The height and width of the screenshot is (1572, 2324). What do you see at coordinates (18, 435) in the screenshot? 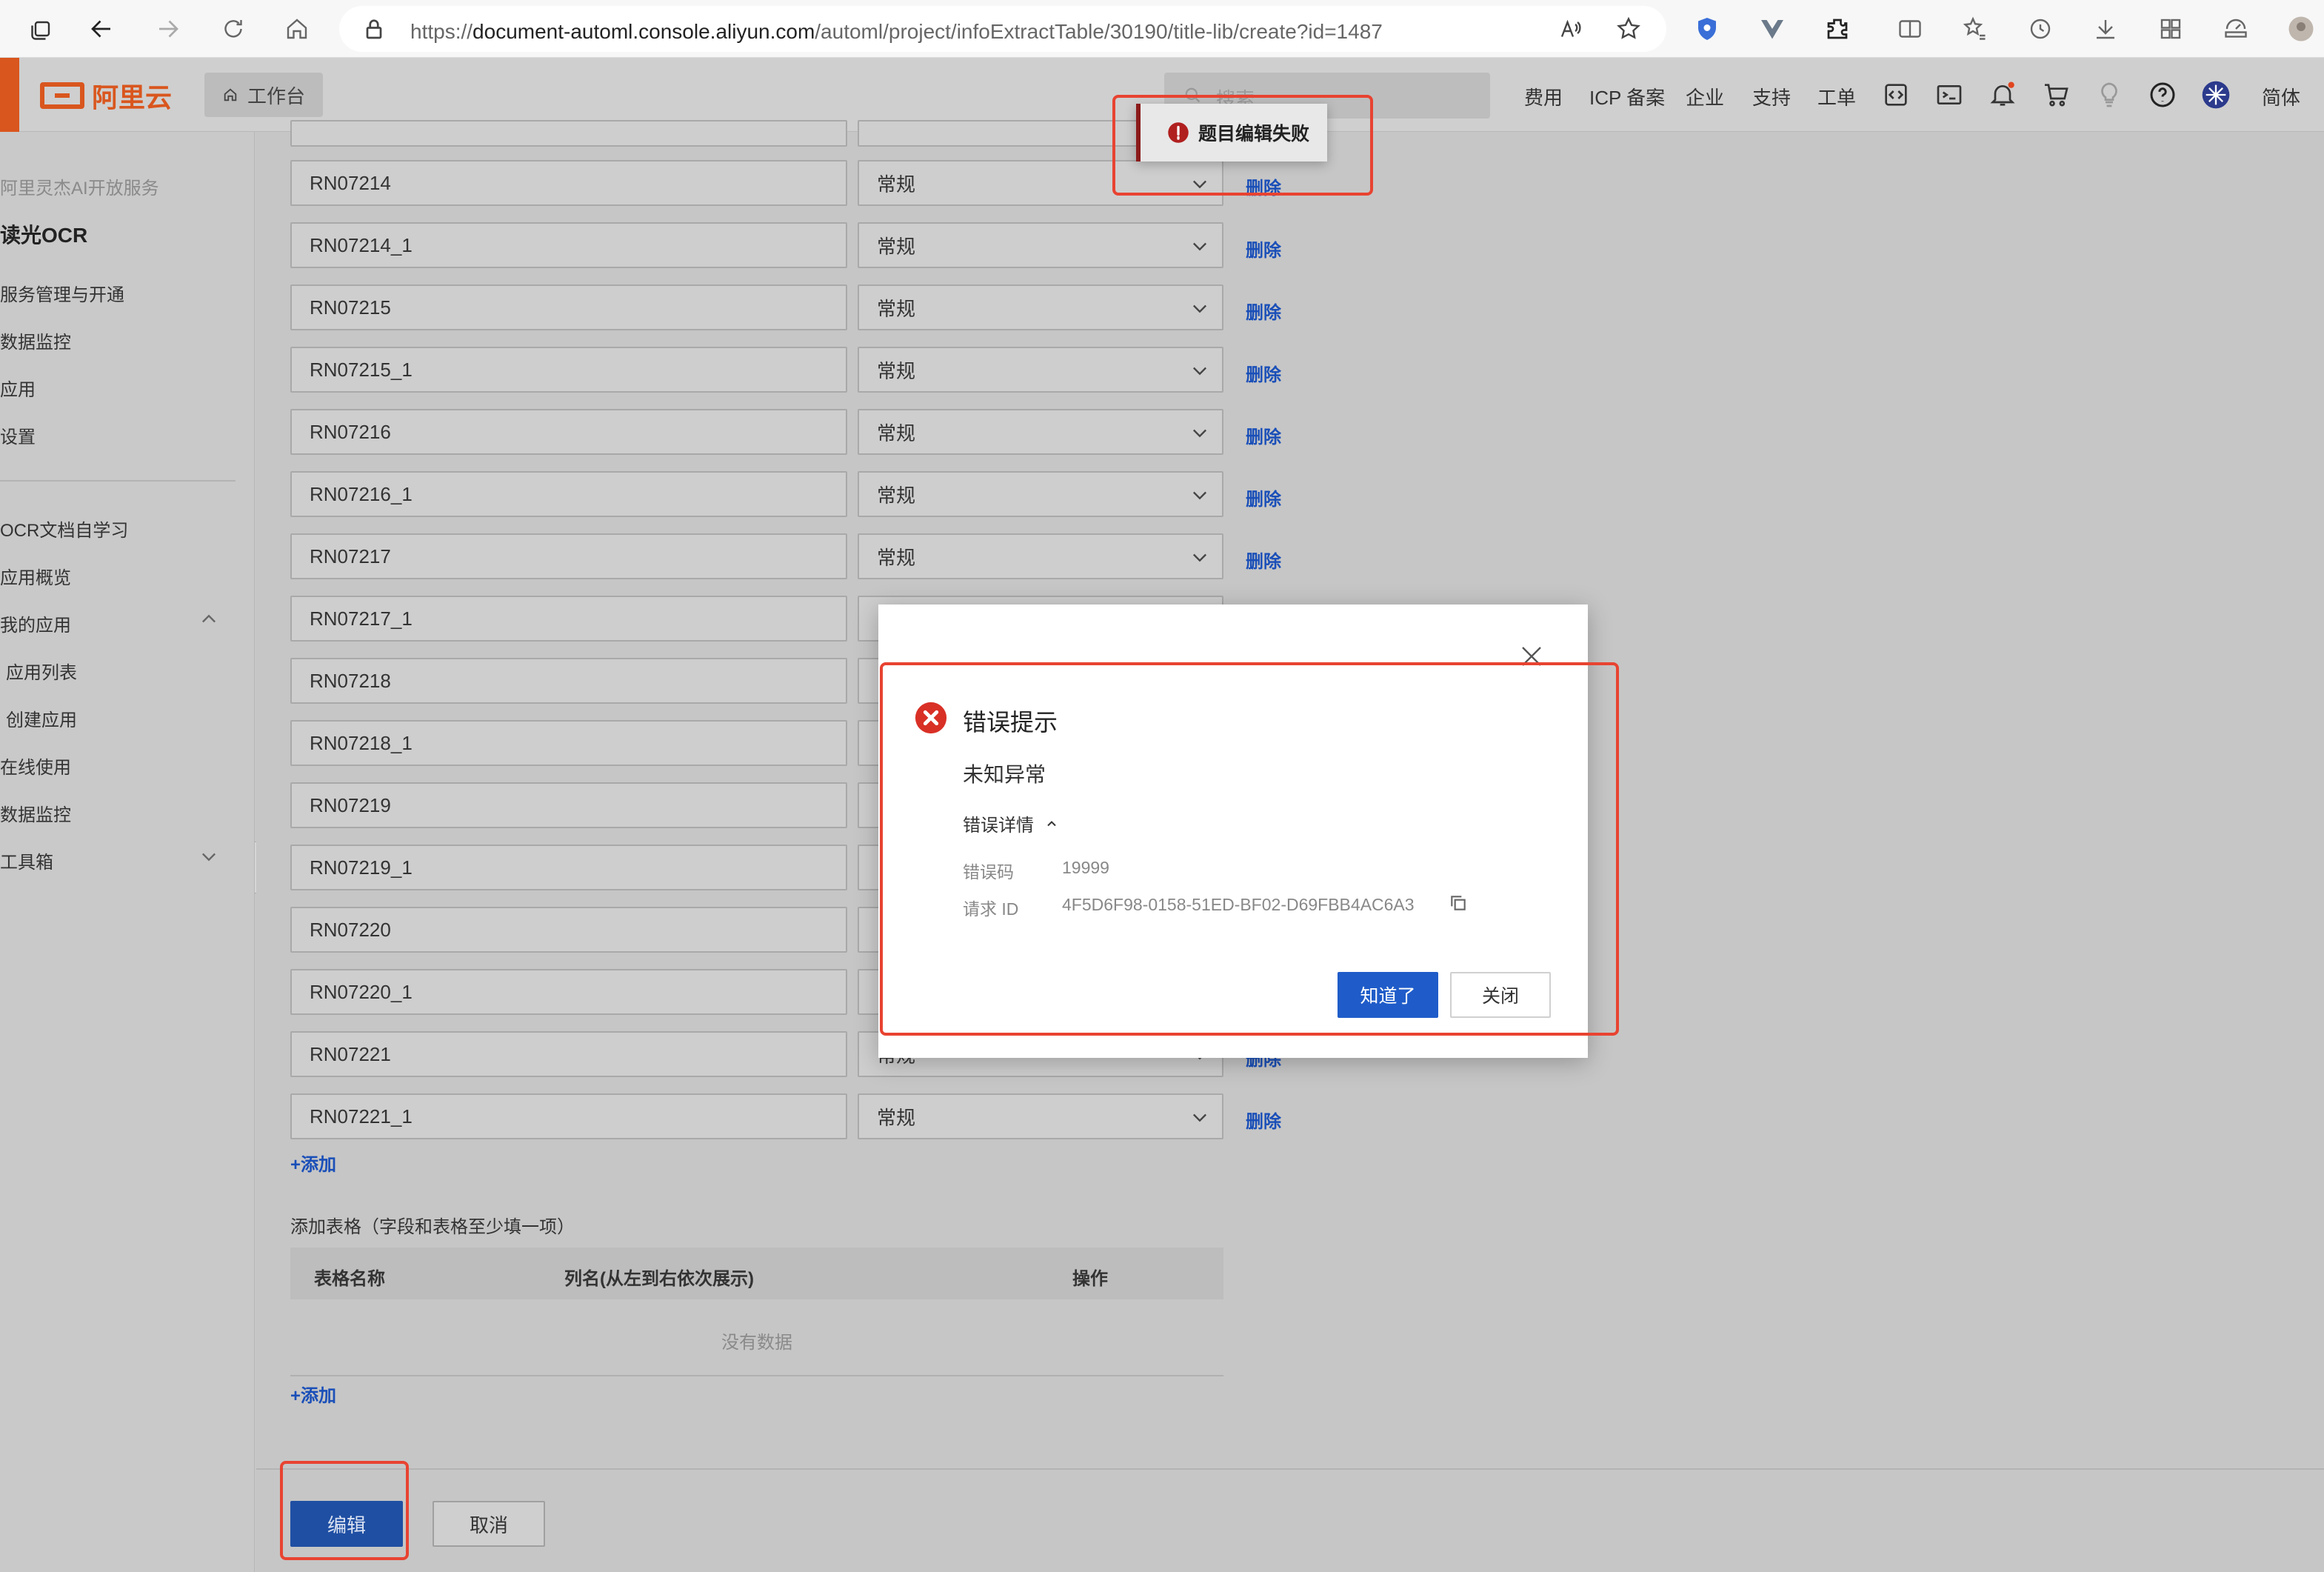
I see `sidebar-item-settings: 设置` at bounding box center [18, 435].